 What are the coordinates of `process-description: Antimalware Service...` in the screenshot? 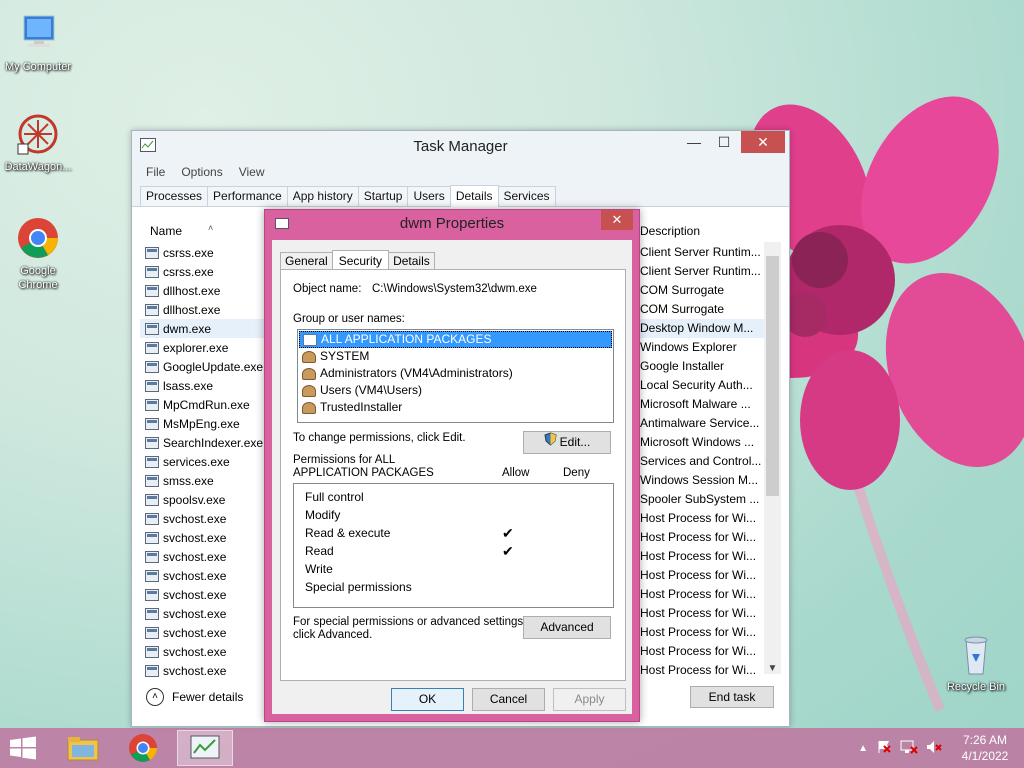 It's located at (703, 423).